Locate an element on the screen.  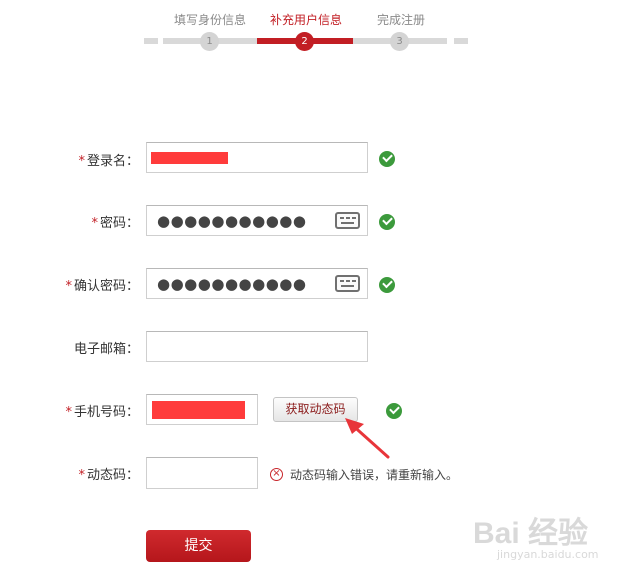
password-valid-icon is located at coordinates (387, 222).